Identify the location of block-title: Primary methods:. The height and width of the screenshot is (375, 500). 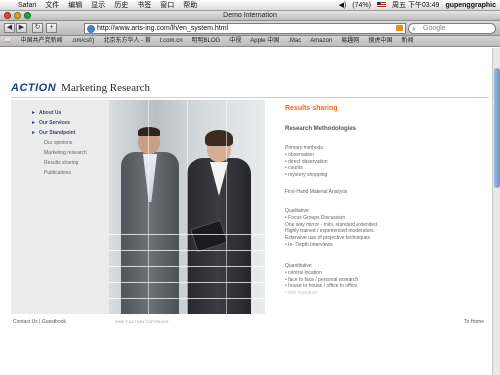
(305, 148).